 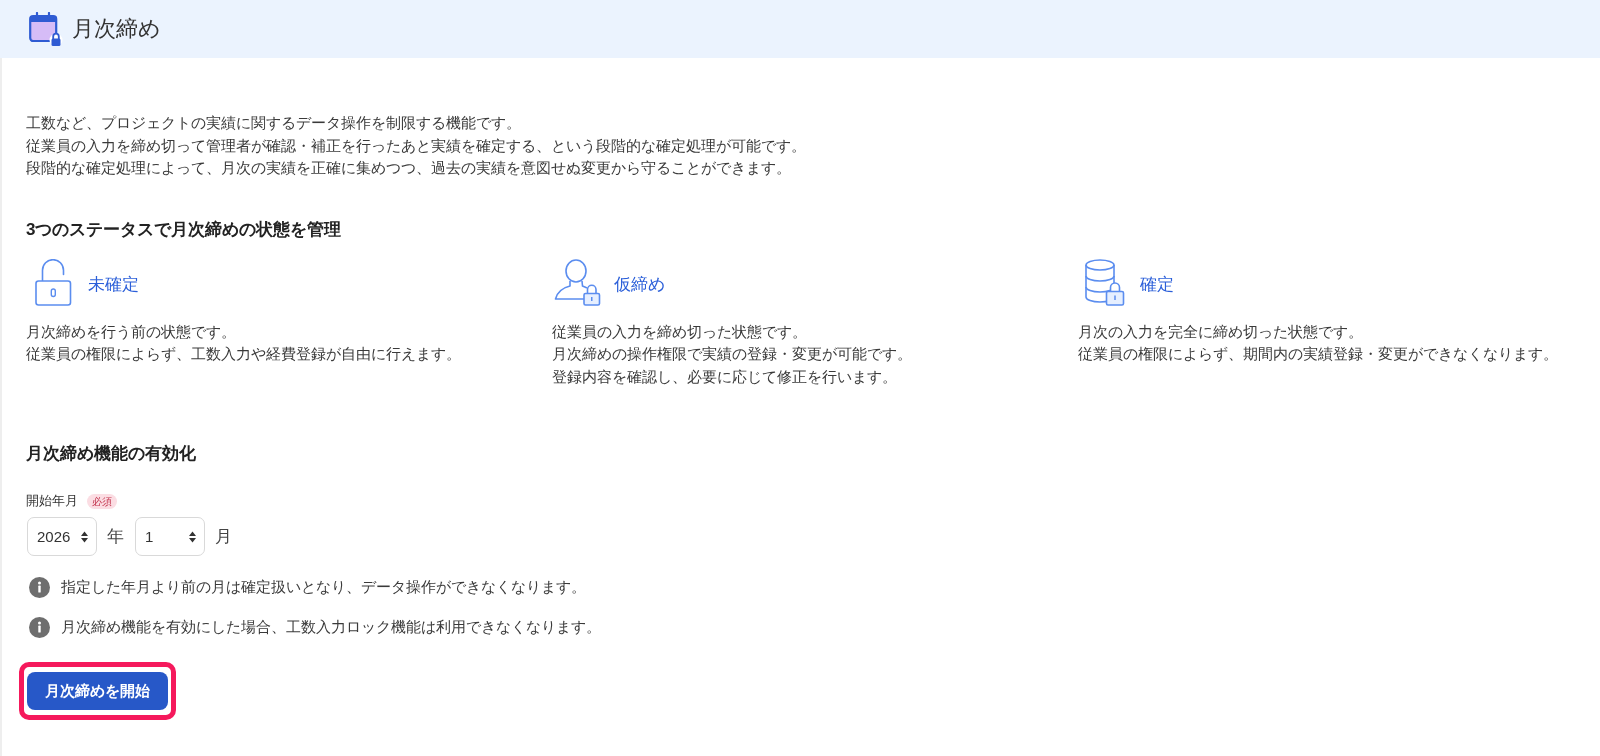 What do you see at coordinates (1105, 282) in the screenshot?
I see `database-lock-icon` at bounding box center [1105, 282].